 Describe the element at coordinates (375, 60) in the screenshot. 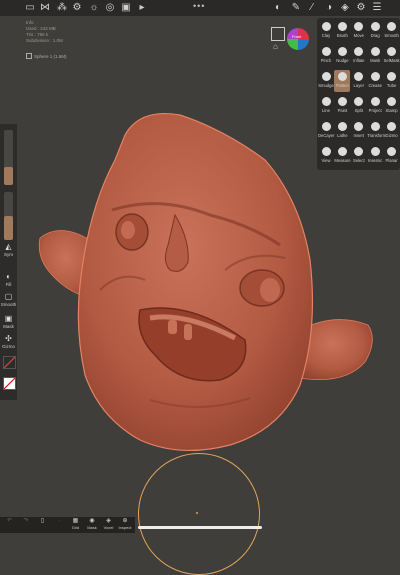

I see `tool-label: Mask` at that location.